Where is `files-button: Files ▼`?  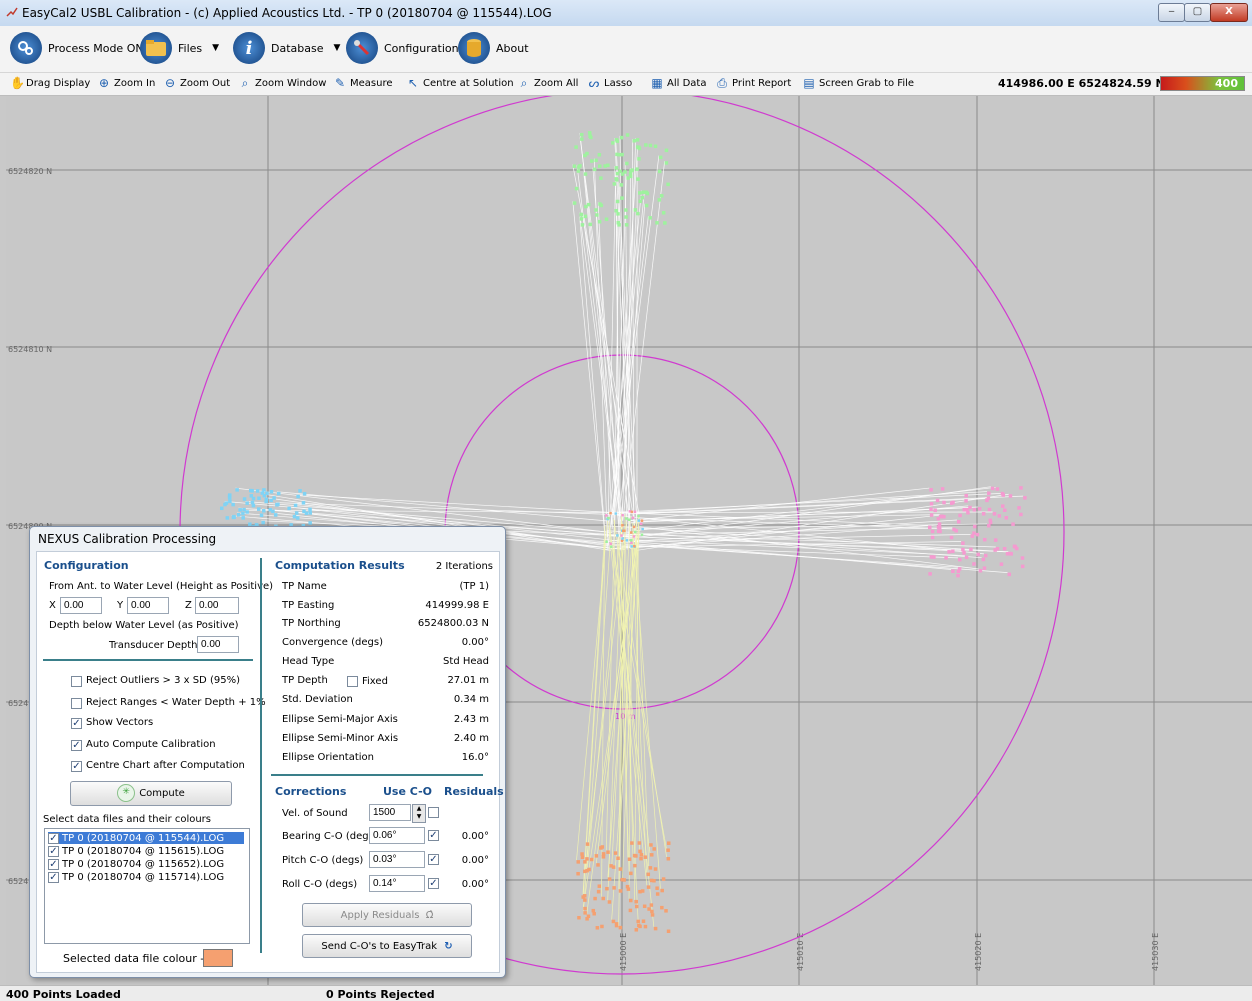 files-button: Files ▼ is located at coordinates (179, 48).